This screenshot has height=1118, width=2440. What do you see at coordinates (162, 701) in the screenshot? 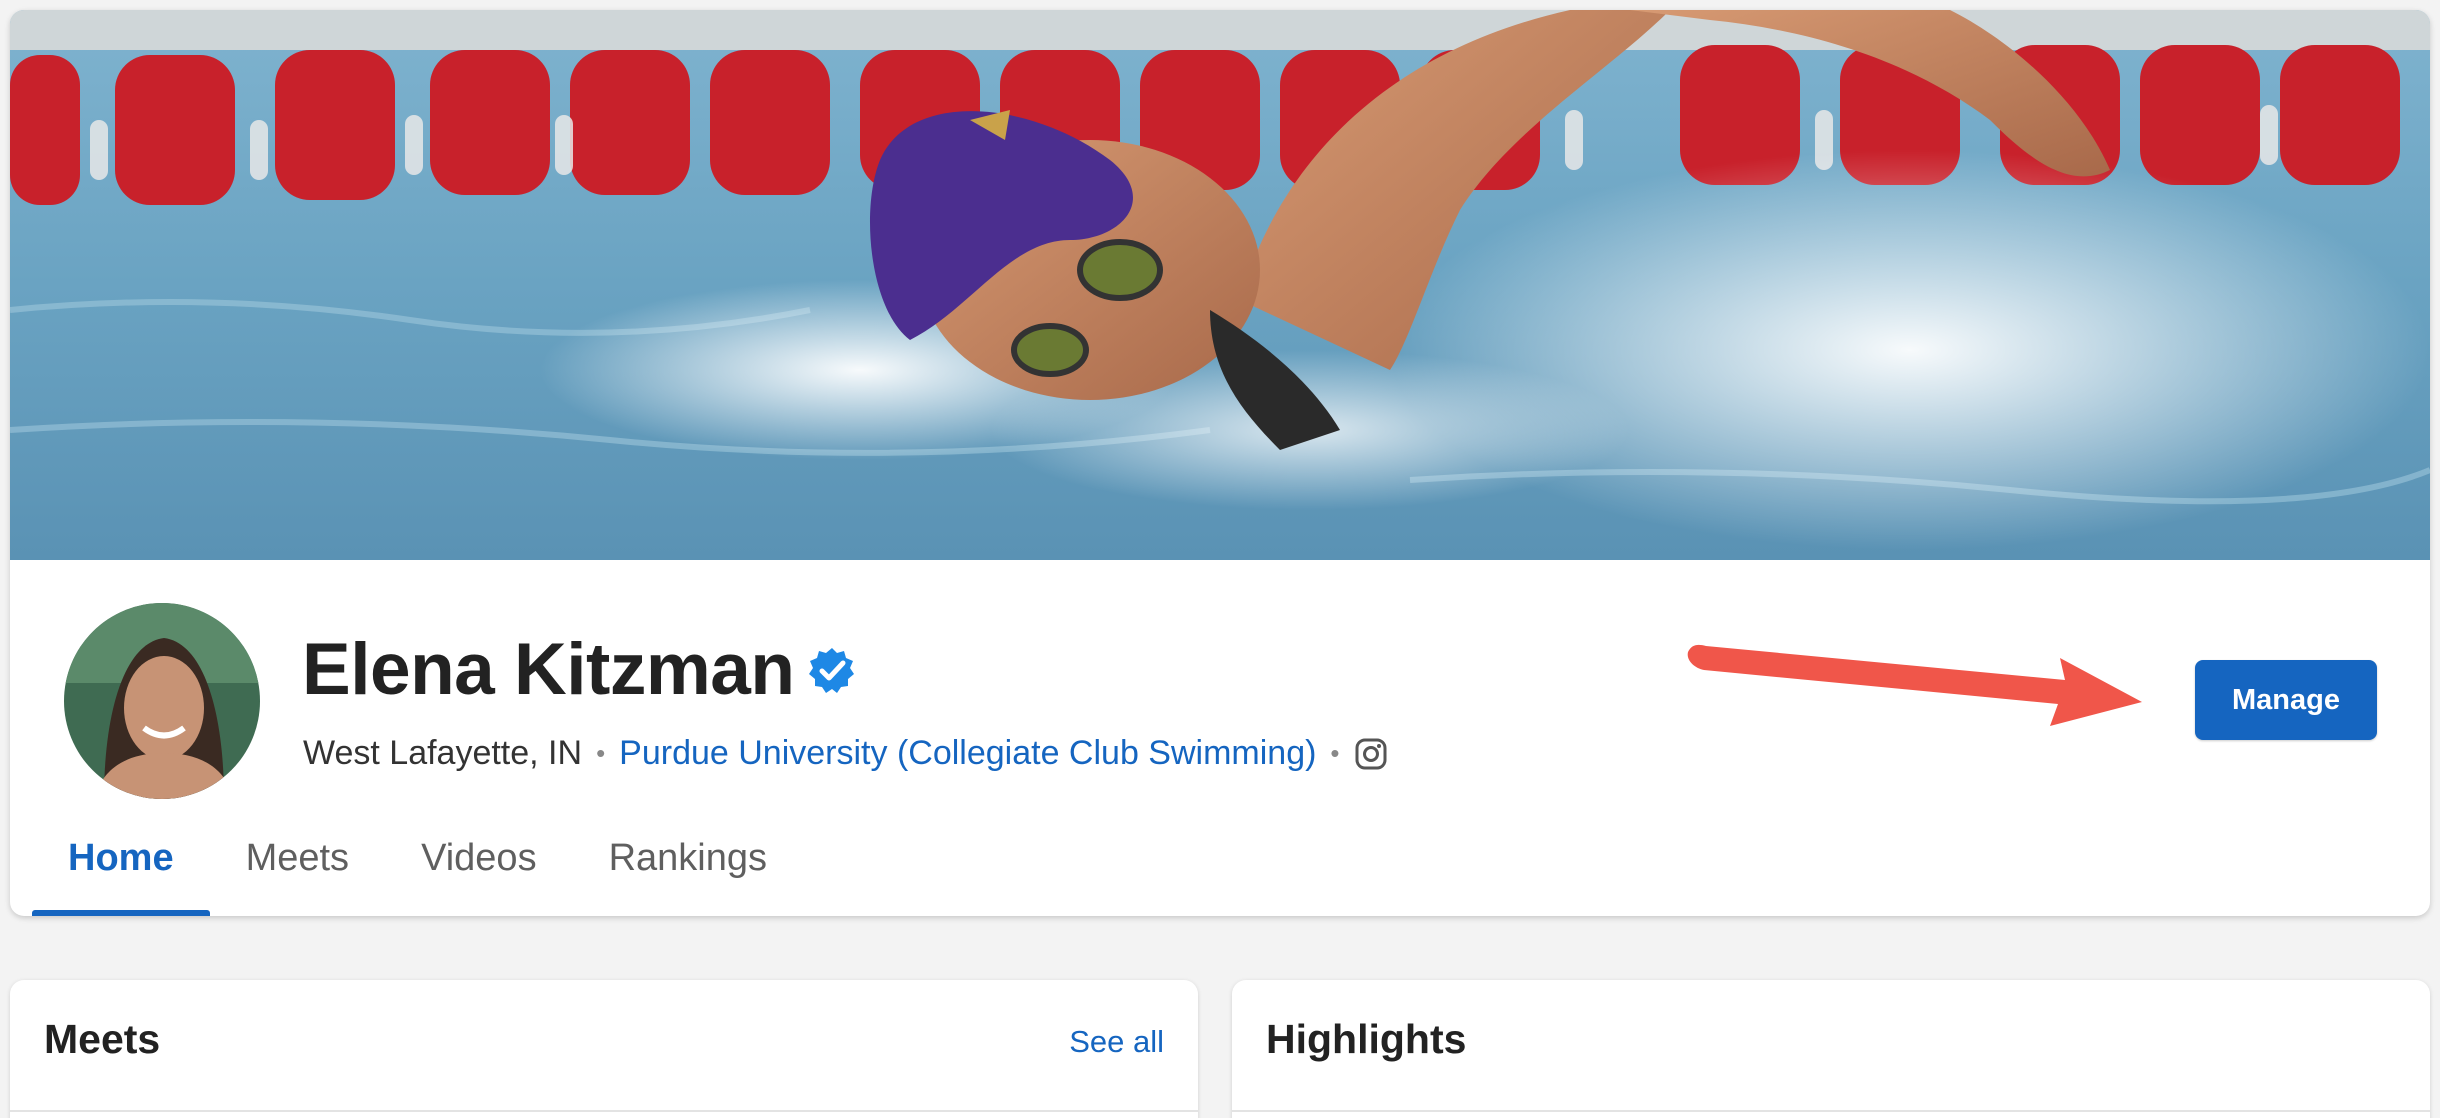
I see `avatar` at bounding box center [162, 701].